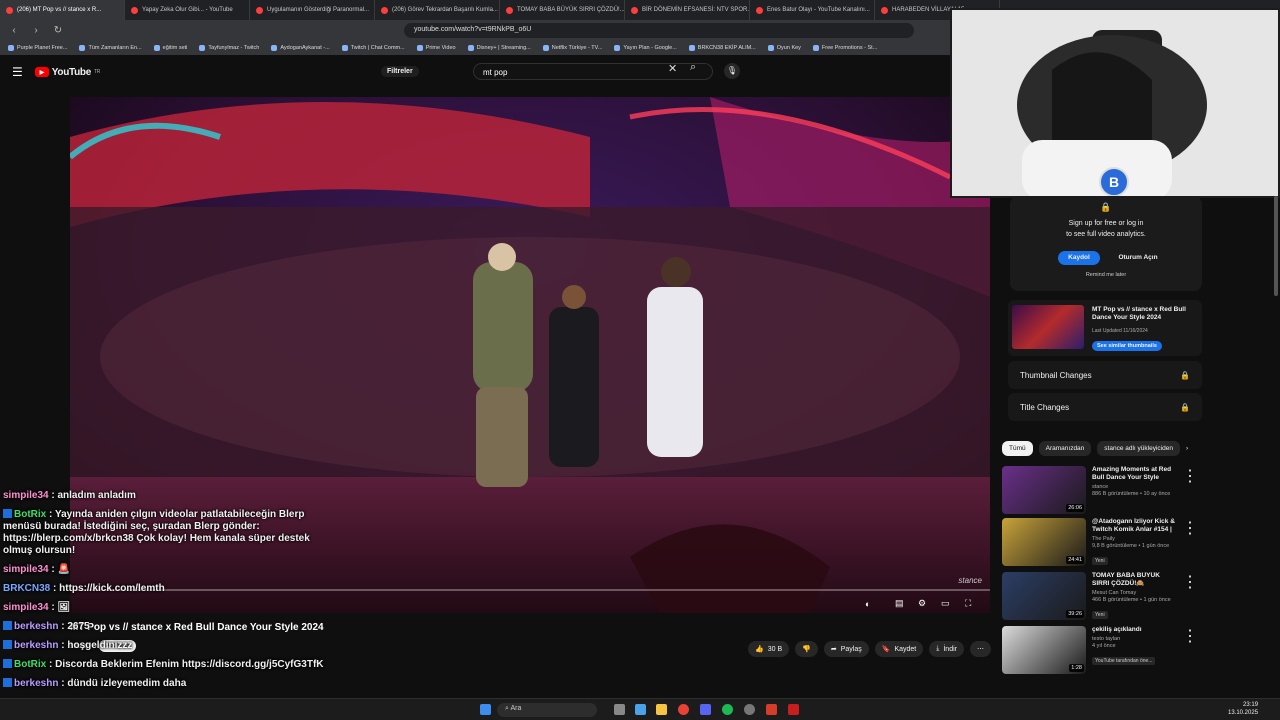 Image resolution: width=1280 pixels, height=720 pixels. What do you see at coordinates (36, 30) in the screenshot?
I see `forward-icon: ›` at bounding box center [36, 30].